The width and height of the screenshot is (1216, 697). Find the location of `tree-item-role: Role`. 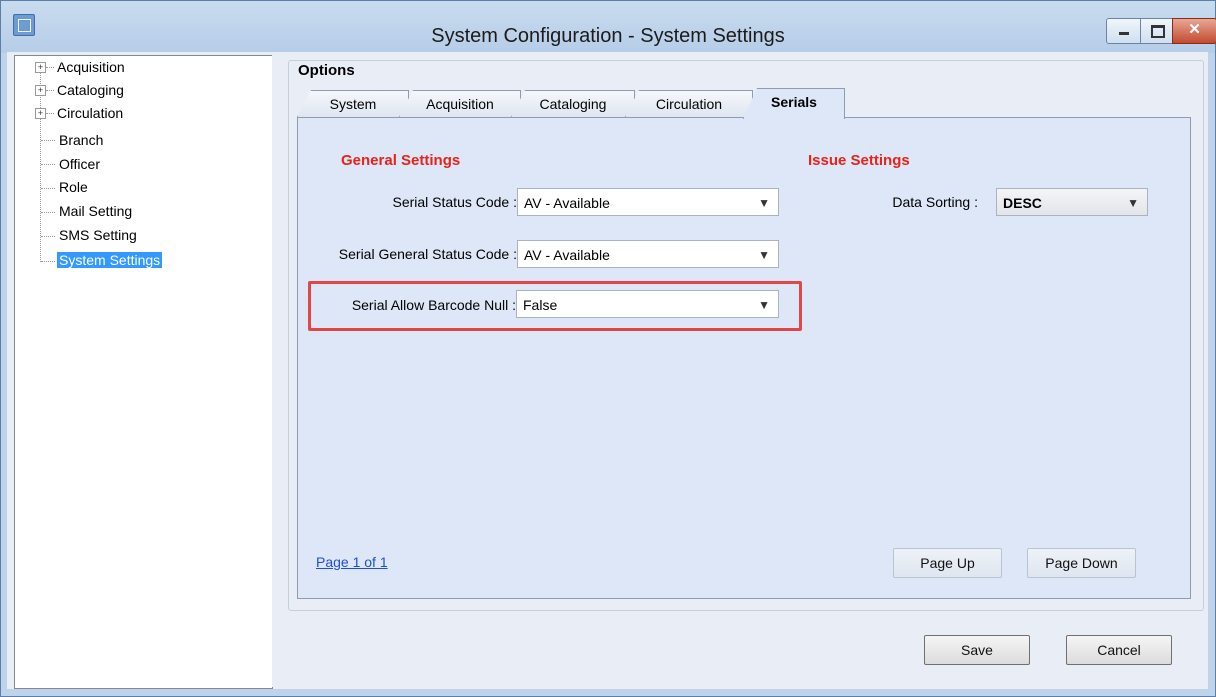

tree-item-role: Role is located at coordinates (73, 187).